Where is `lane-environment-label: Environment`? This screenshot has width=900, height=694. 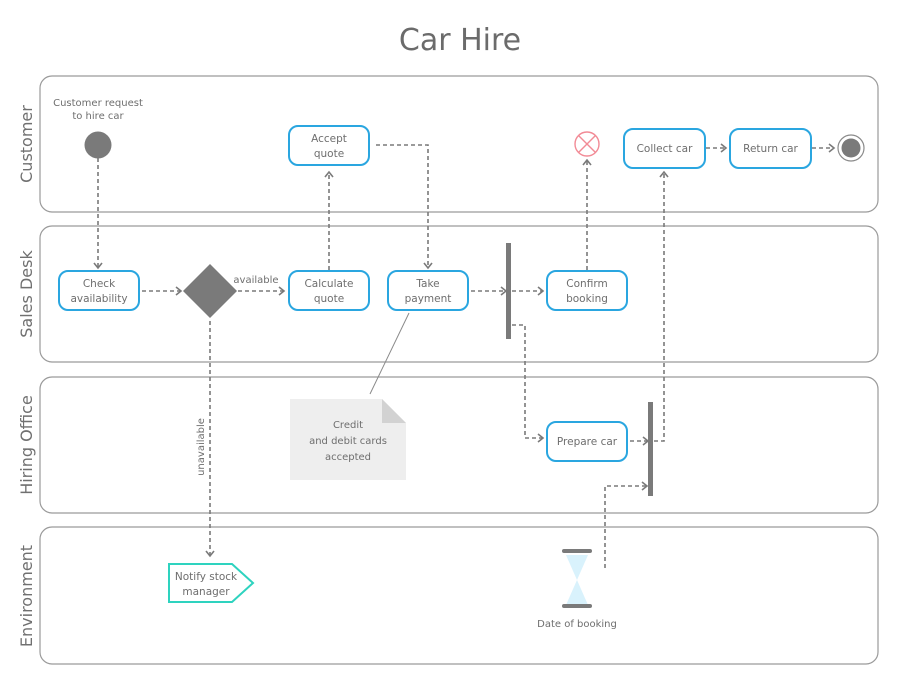 lane-environment-label: Environment is located at coordinates (26, 596).